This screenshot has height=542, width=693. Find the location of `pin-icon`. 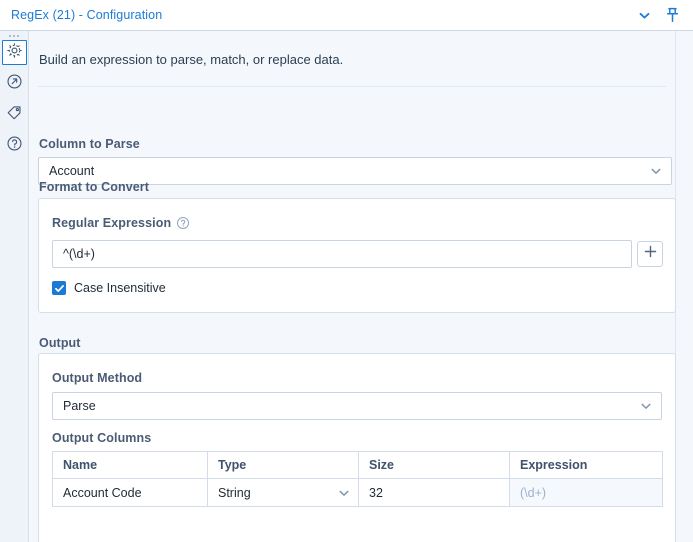

pin-icon is located at coordinates (672, 15).